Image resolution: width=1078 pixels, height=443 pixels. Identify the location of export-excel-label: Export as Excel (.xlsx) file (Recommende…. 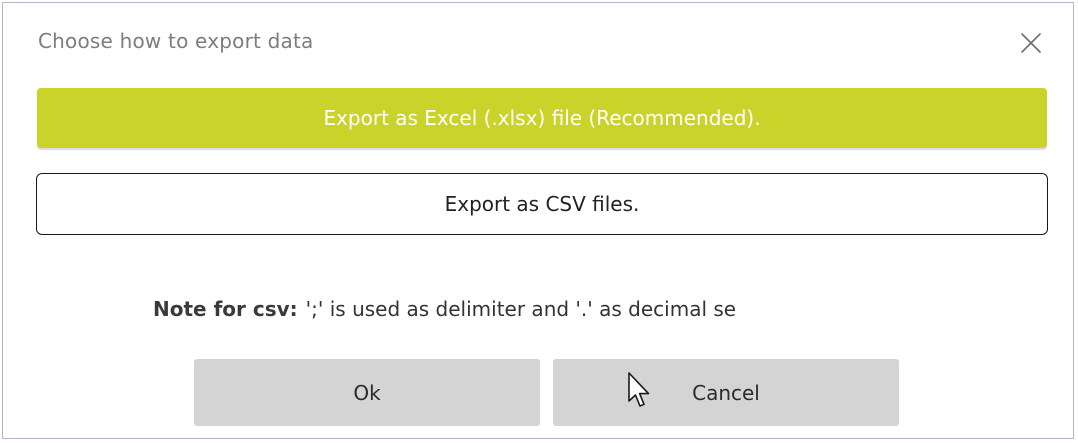
(542, 118).